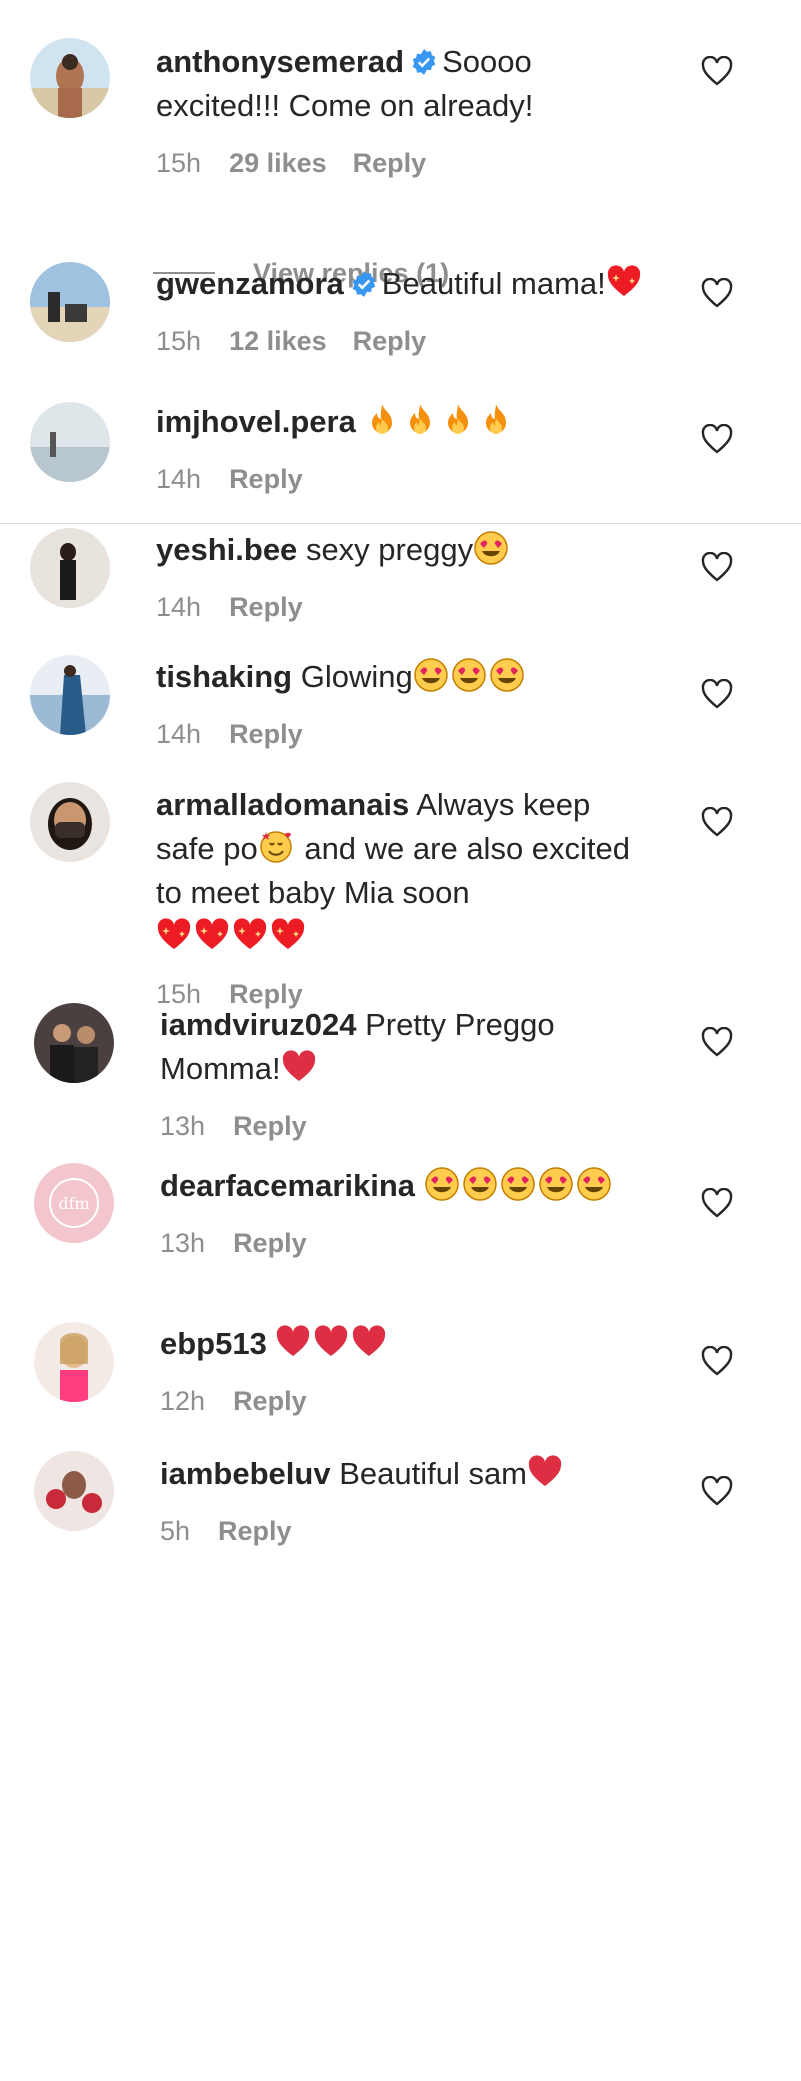 Image resolution: width=801 pixels, height=2081 pixels. I want to click on likes-count: 29 likes, so click(278, 163).